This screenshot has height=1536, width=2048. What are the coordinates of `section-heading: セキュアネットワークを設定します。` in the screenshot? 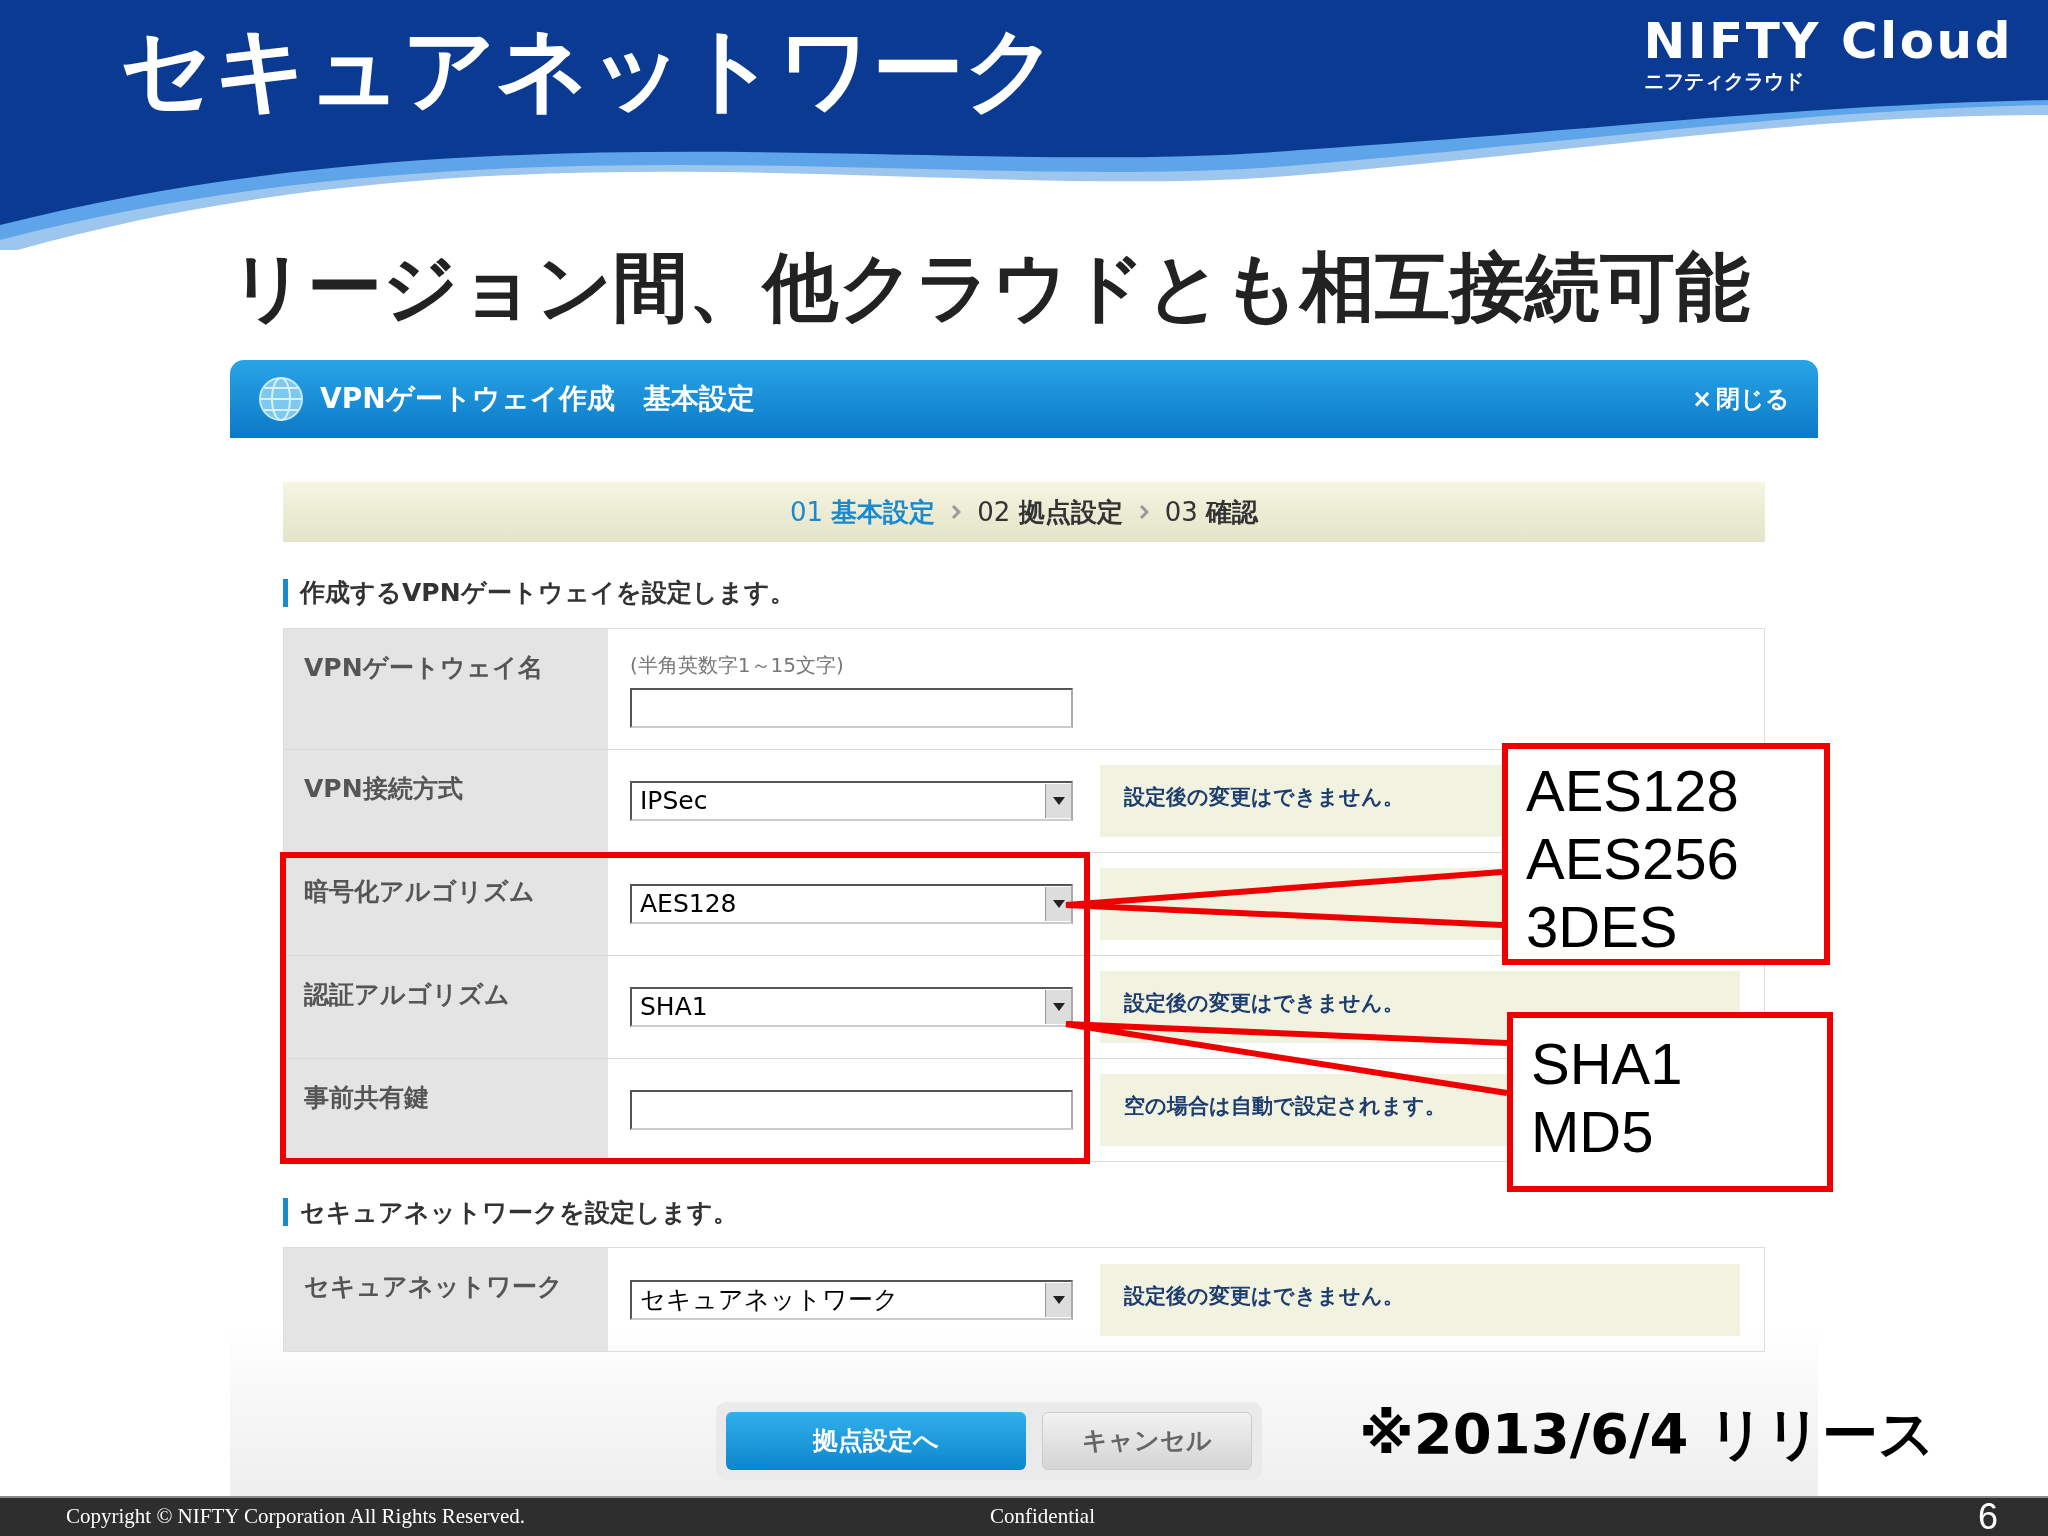 It's located at (519, 1212).